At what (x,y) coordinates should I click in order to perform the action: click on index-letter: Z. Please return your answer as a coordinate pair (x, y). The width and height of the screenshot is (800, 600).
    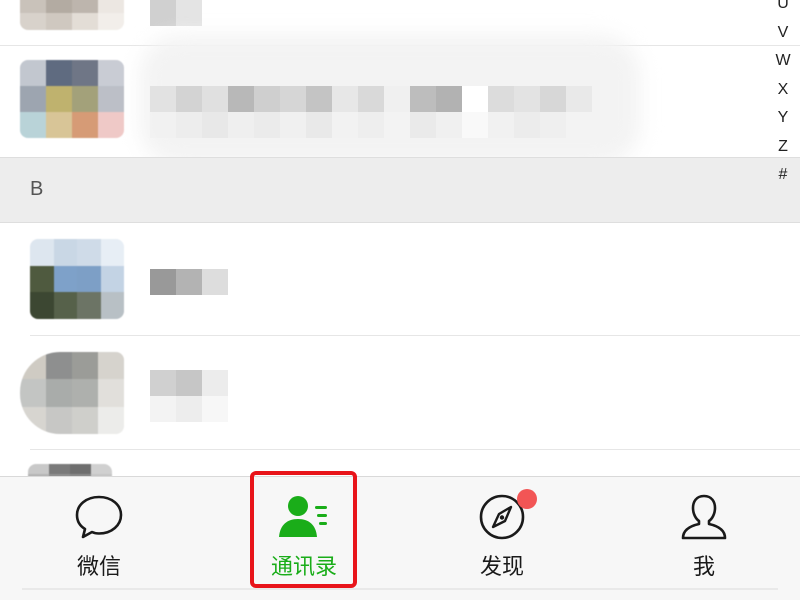
    Looking at the image, I should click on (783, 147).